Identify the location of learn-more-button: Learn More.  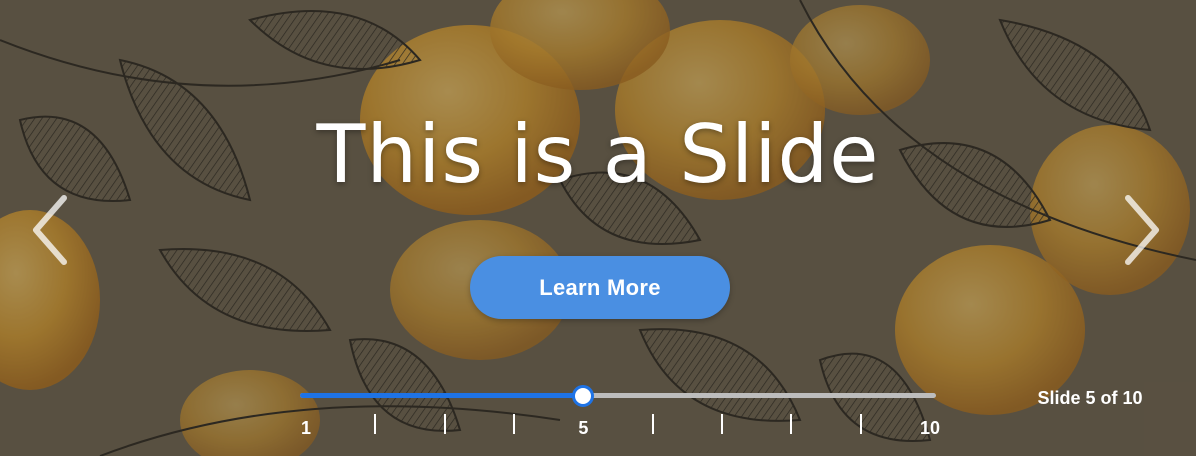
(600, 287).